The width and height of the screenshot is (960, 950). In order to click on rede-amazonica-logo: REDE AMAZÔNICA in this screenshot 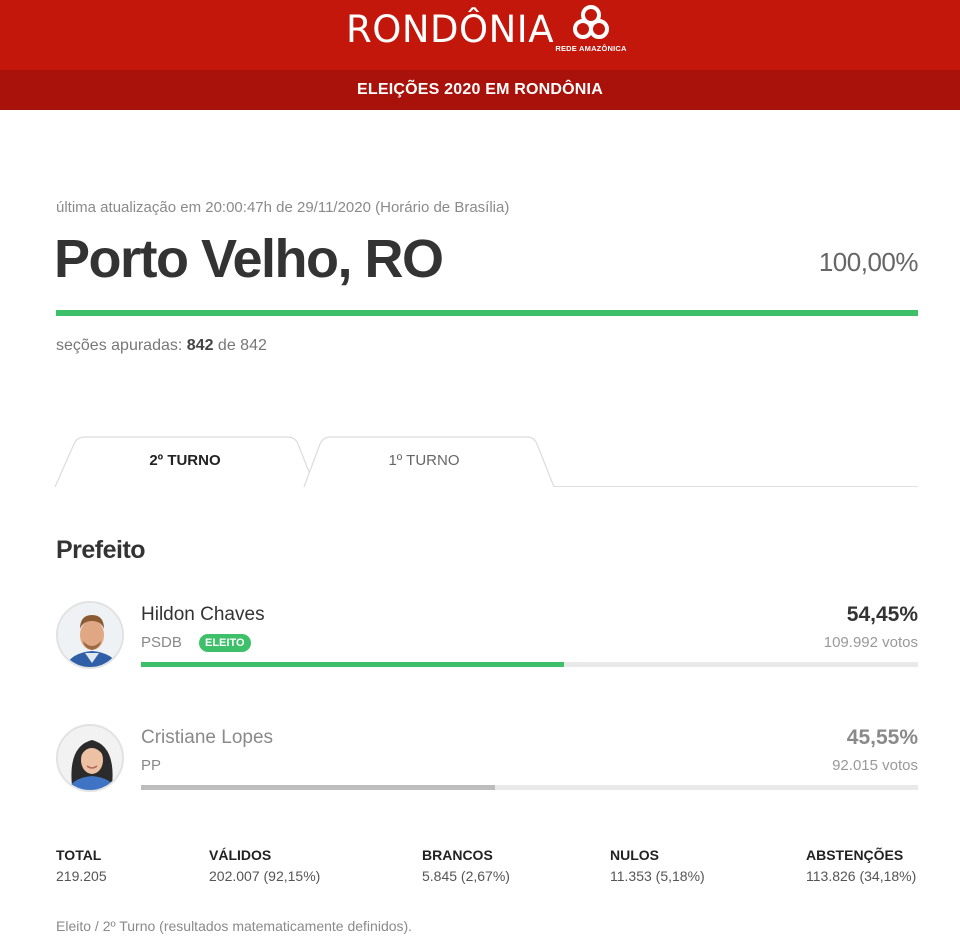, I will do `click(591, 29)`.